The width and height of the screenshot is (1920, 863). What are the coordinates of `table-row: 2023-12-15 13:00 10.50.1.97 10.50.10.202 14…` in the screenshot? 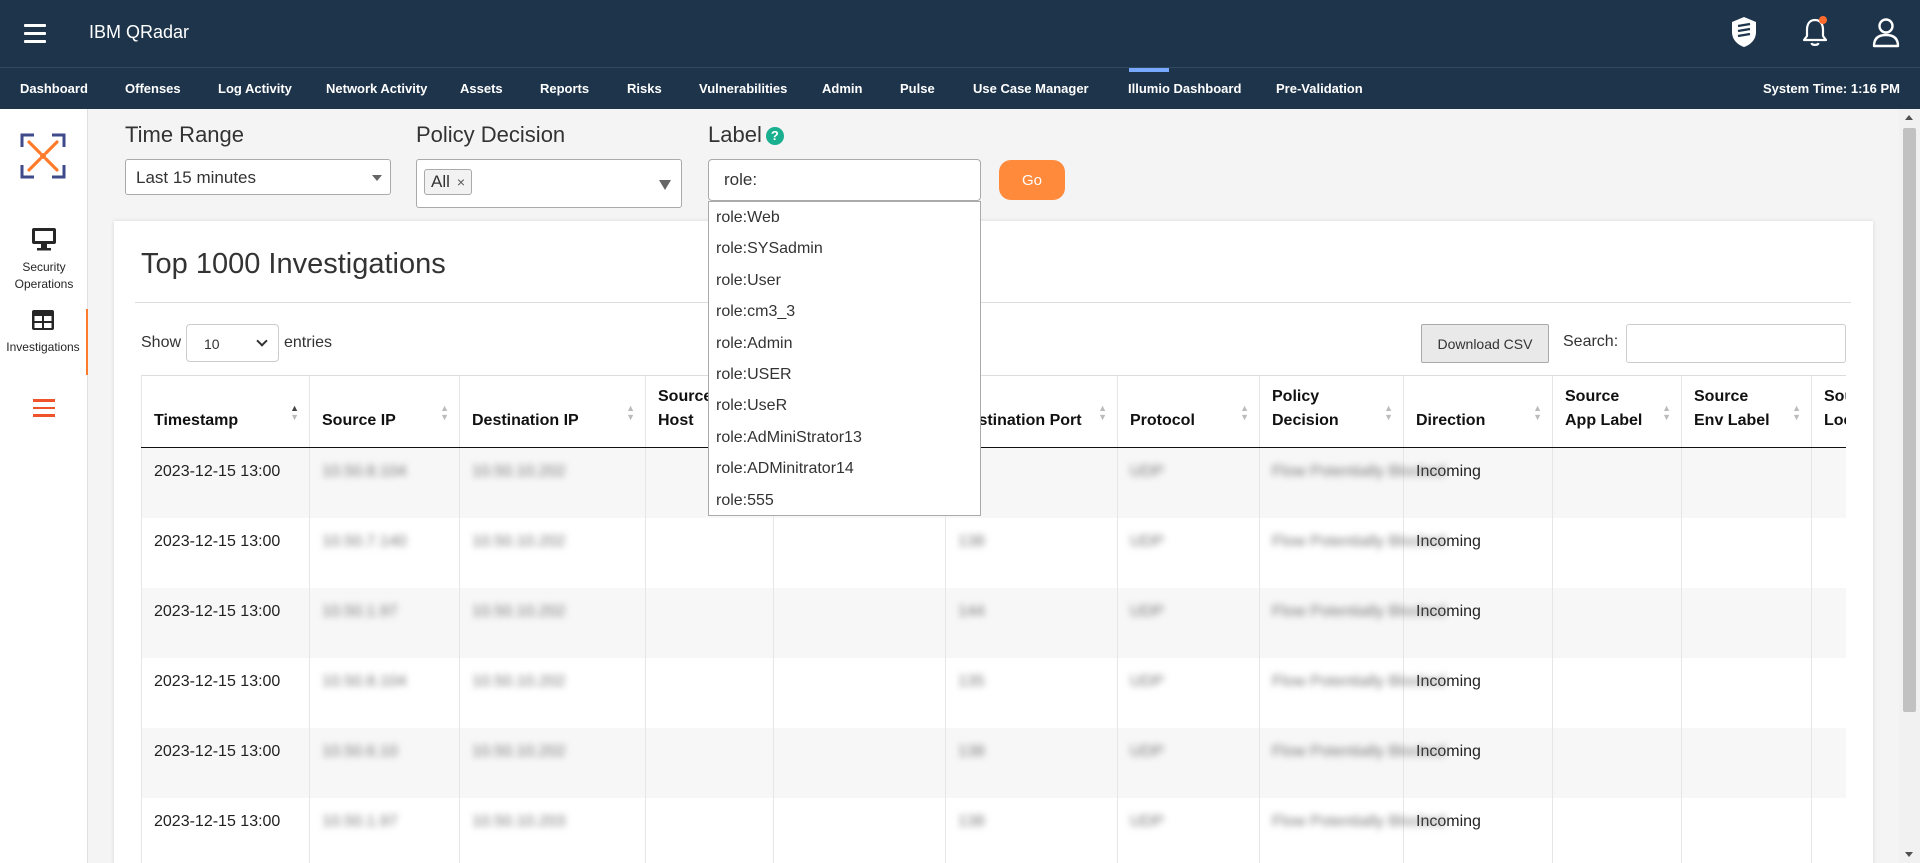 It's located at (993, 622).